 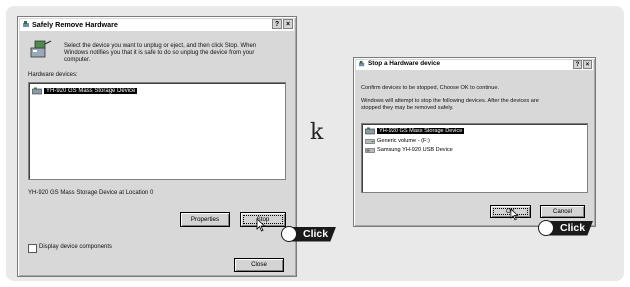 I want to click on display-components-label: Display device components, so click(x=76, y=247).